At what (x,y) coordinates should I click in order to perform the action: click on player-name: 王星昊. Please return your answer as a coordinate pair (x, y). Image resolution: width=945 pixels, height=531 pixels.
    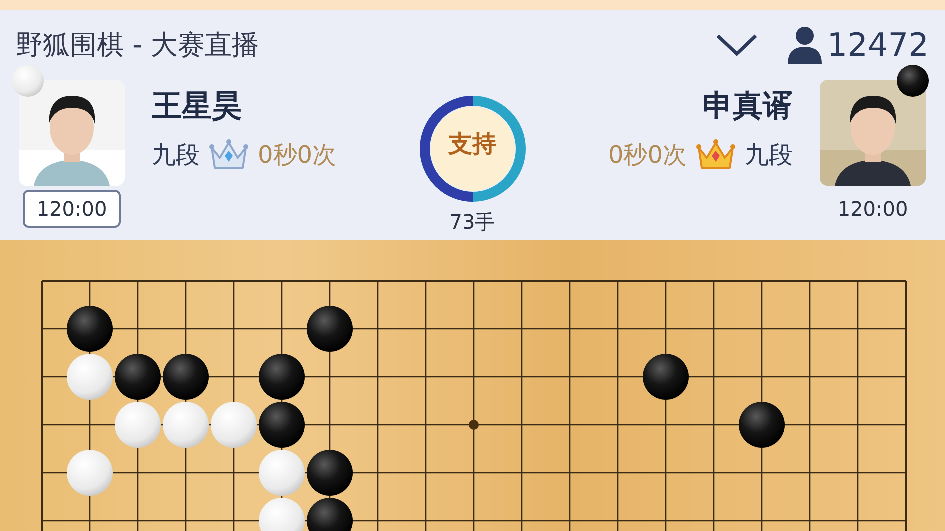
    Looking at the image, I should click on (197, 107).